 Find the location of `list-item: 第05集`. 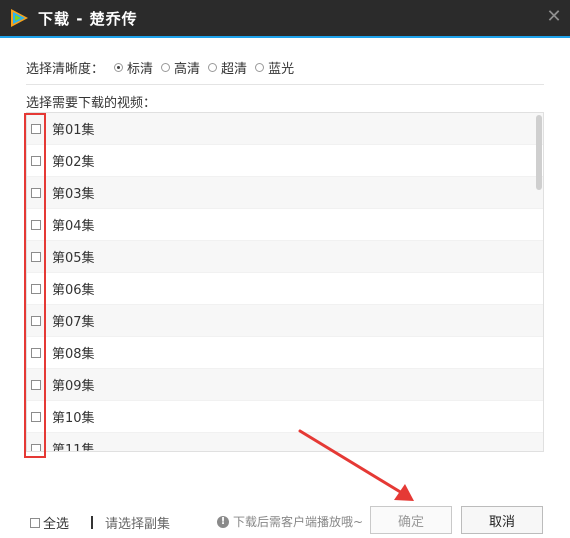

list-item: 第05集 is located at coordinates (285, 257).